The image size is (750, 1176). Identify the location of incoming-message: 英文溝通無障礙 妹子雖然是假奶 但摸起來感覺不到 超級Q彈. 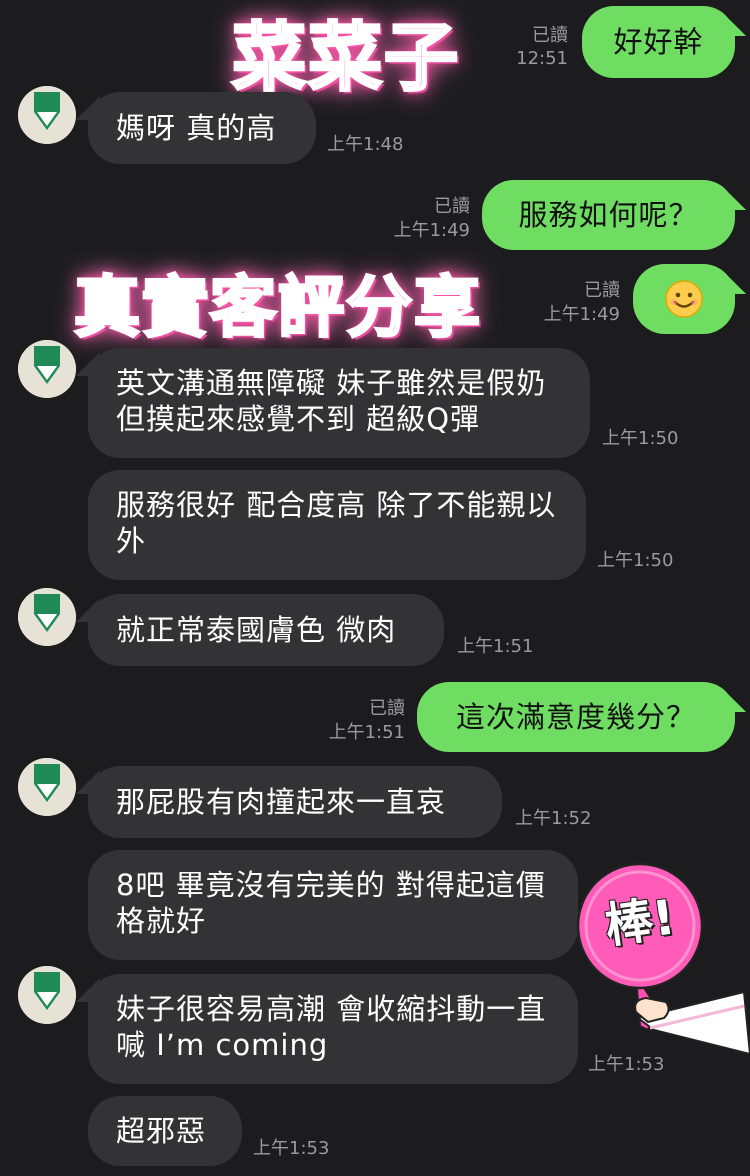
(339, 403).